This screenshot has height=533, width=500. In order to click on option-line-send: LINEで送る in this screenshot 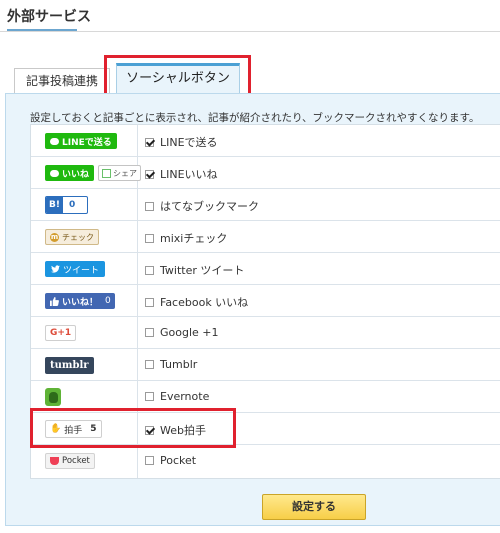, I will do `click(181, 142)`.